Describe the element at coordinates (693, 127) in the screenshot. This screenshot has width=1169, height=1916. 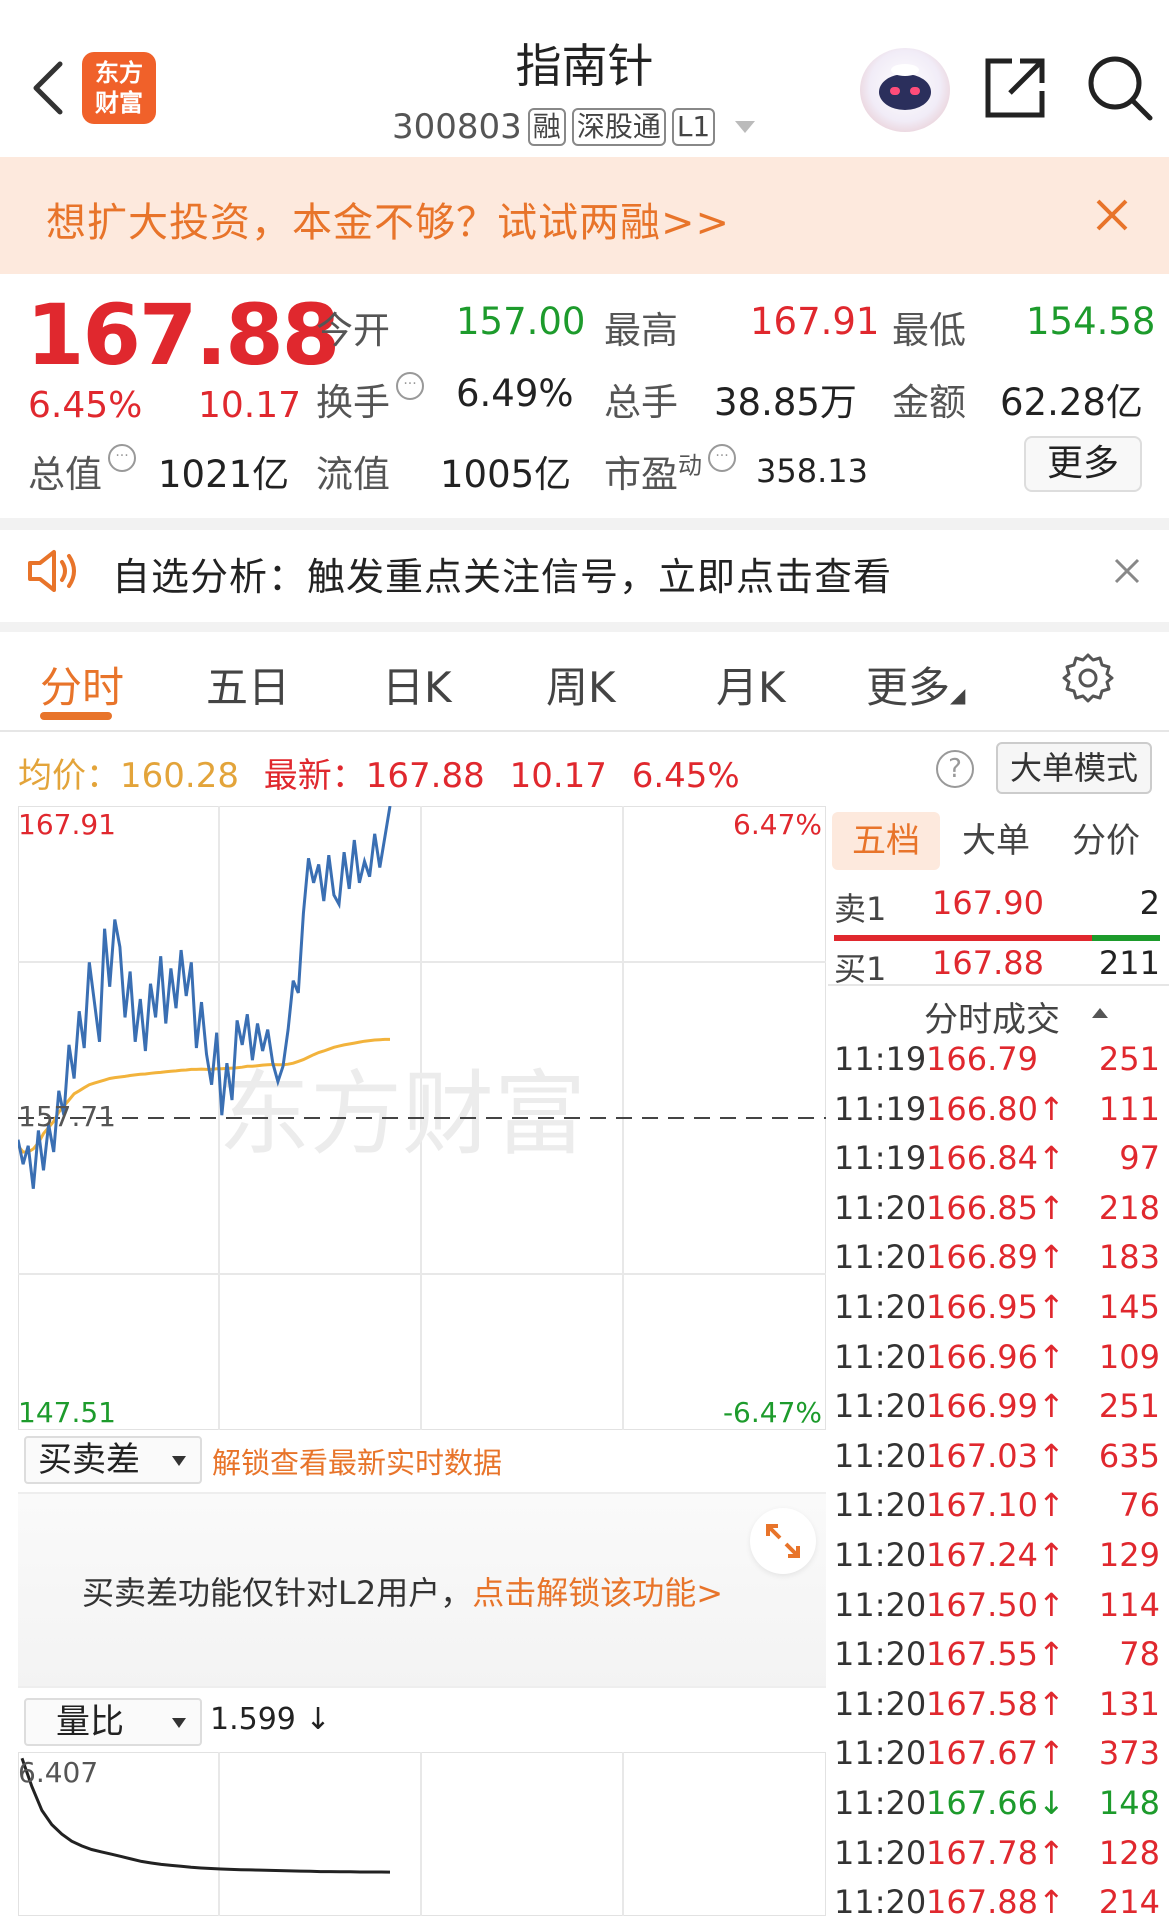
I see `tag-l1: L1` at that location.